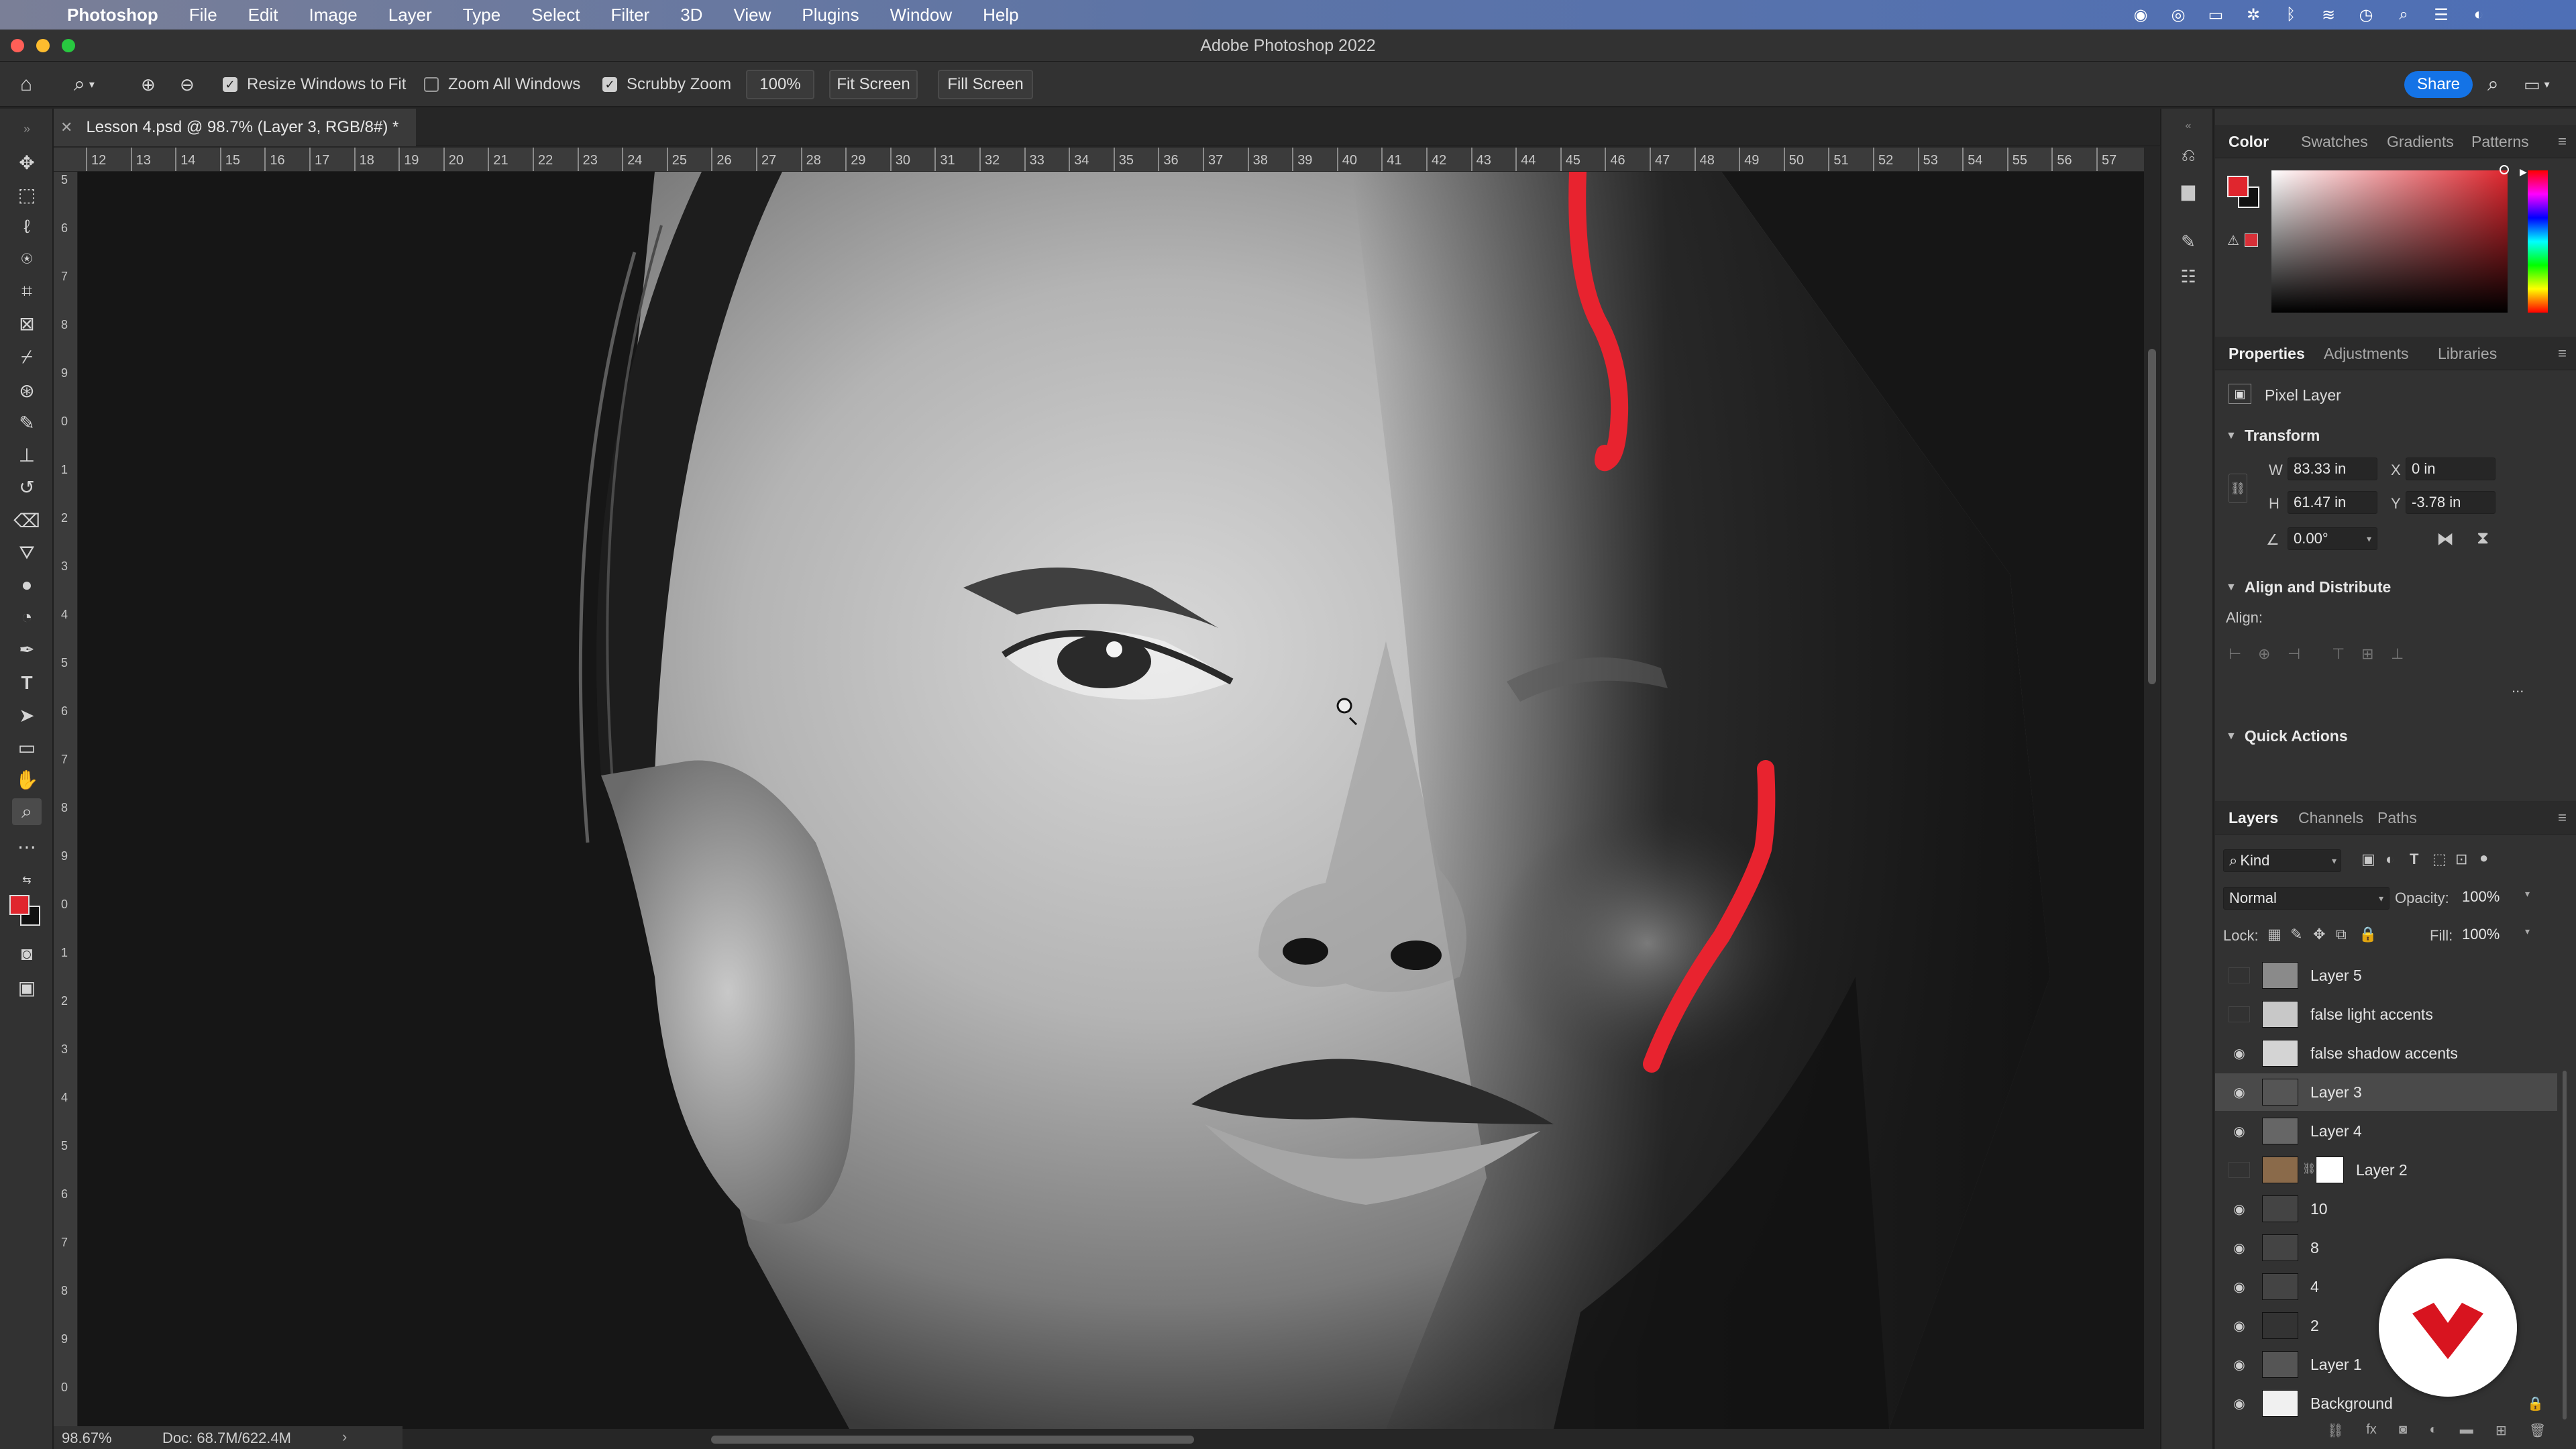 This screenshot has height=1449, width=2576. I want to click on frame-tool-icon: ⊠, so click(27, 323).